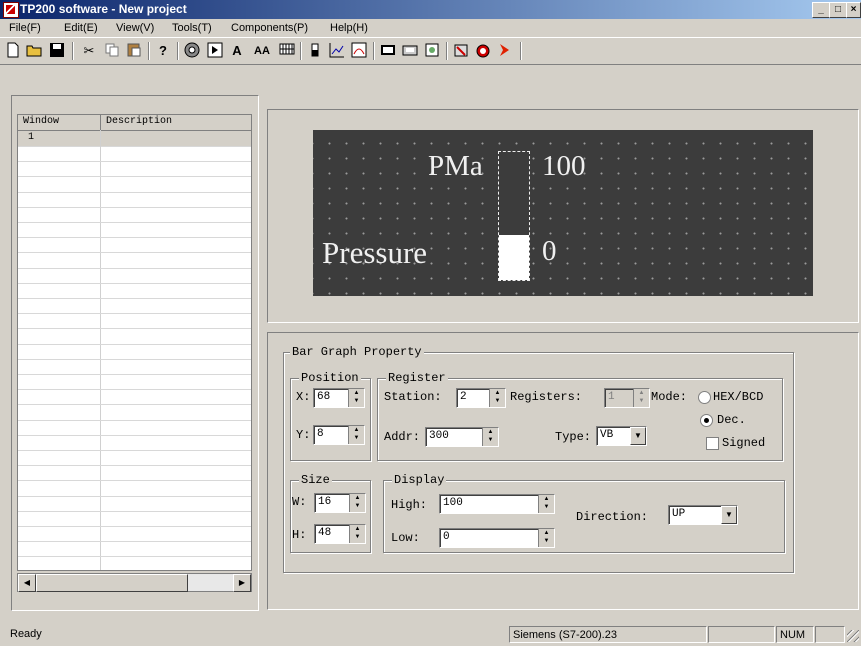 This screenshot has height=646, width=861. I want to click on meter-icon, so click(359, 51).